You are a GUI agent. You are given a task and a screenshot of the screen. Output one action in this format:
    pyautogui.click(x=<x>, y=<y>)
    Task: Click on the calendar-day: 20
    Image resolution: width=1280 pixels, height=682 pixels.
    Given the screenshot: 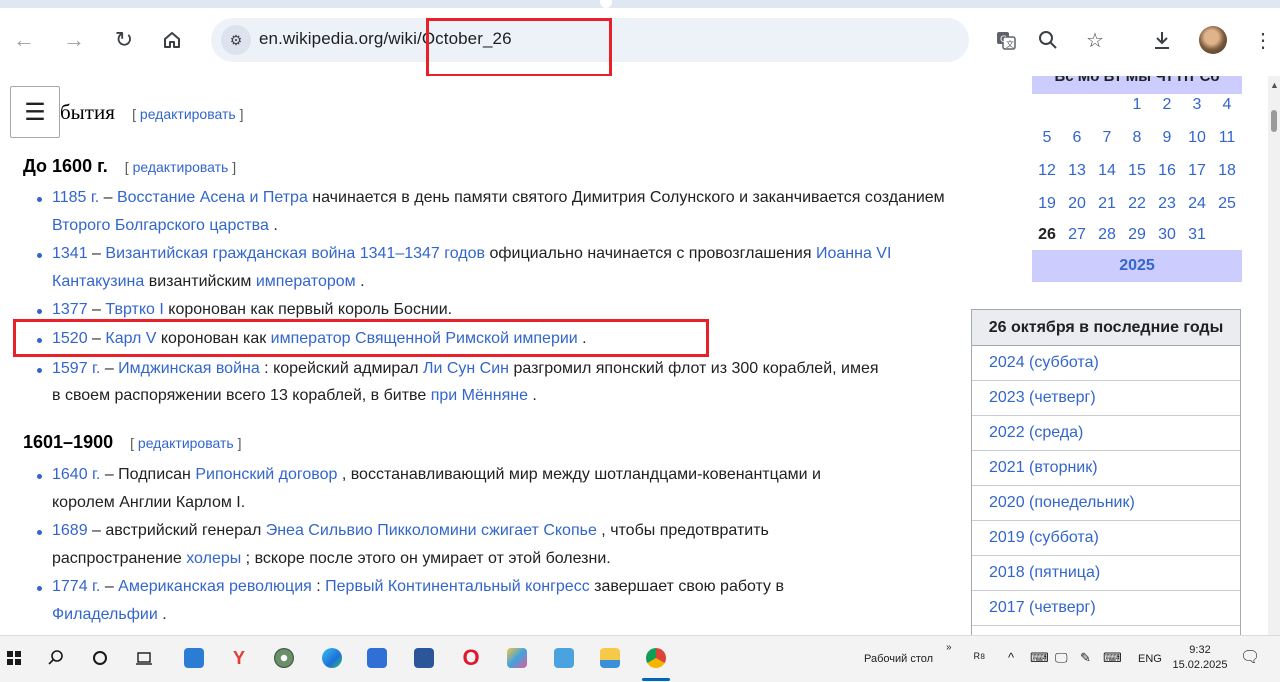 What is the action you would take?
    pyautogui.click(x=1077, y=204)
    